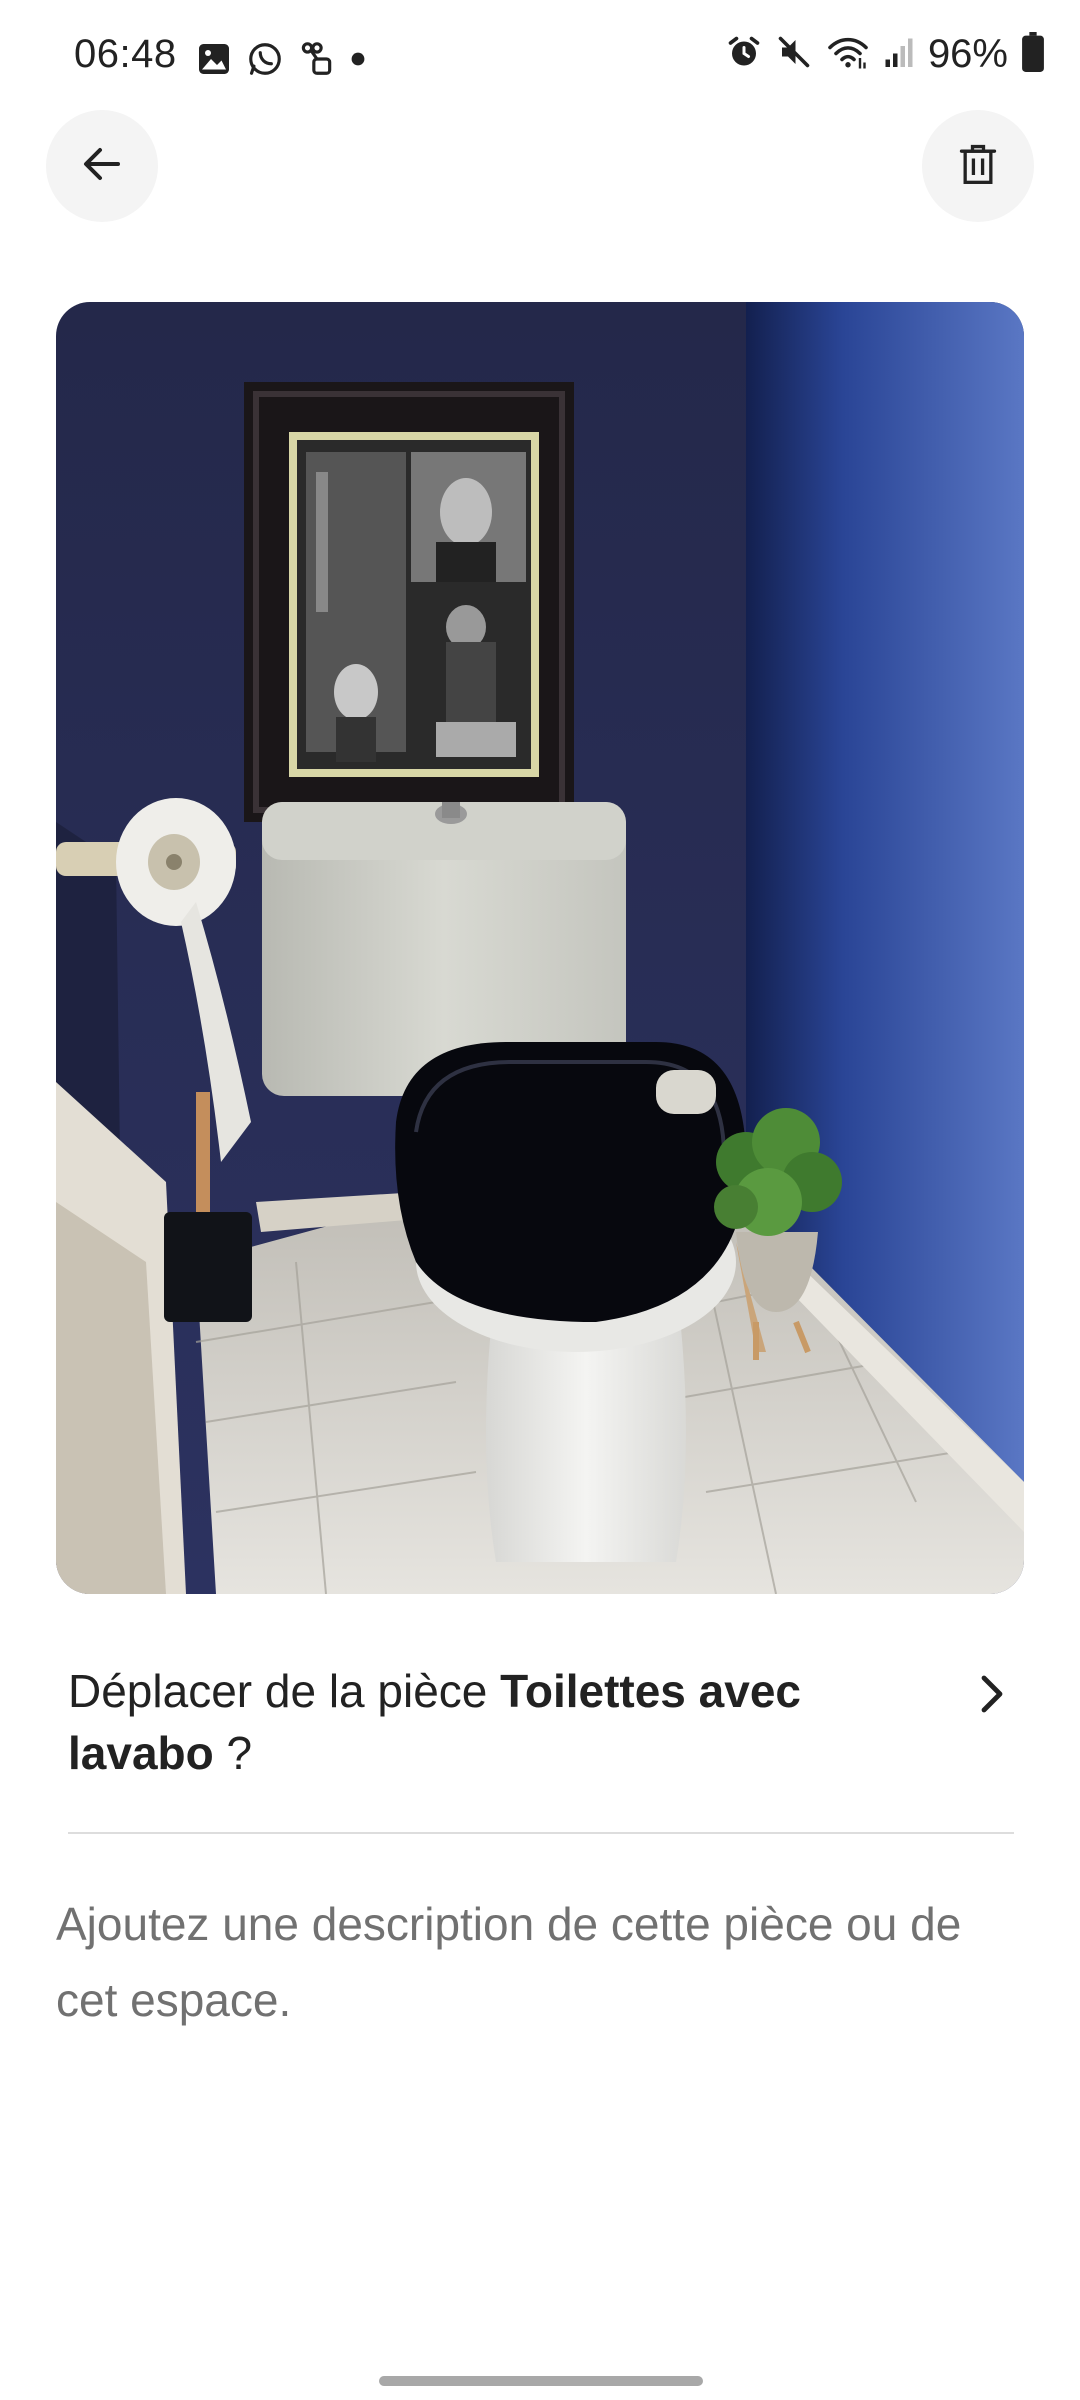 Image resolution: width=1080 pixels, height=2400 pixels. I want to click on chevron-right-icon, so click(992, 1696).